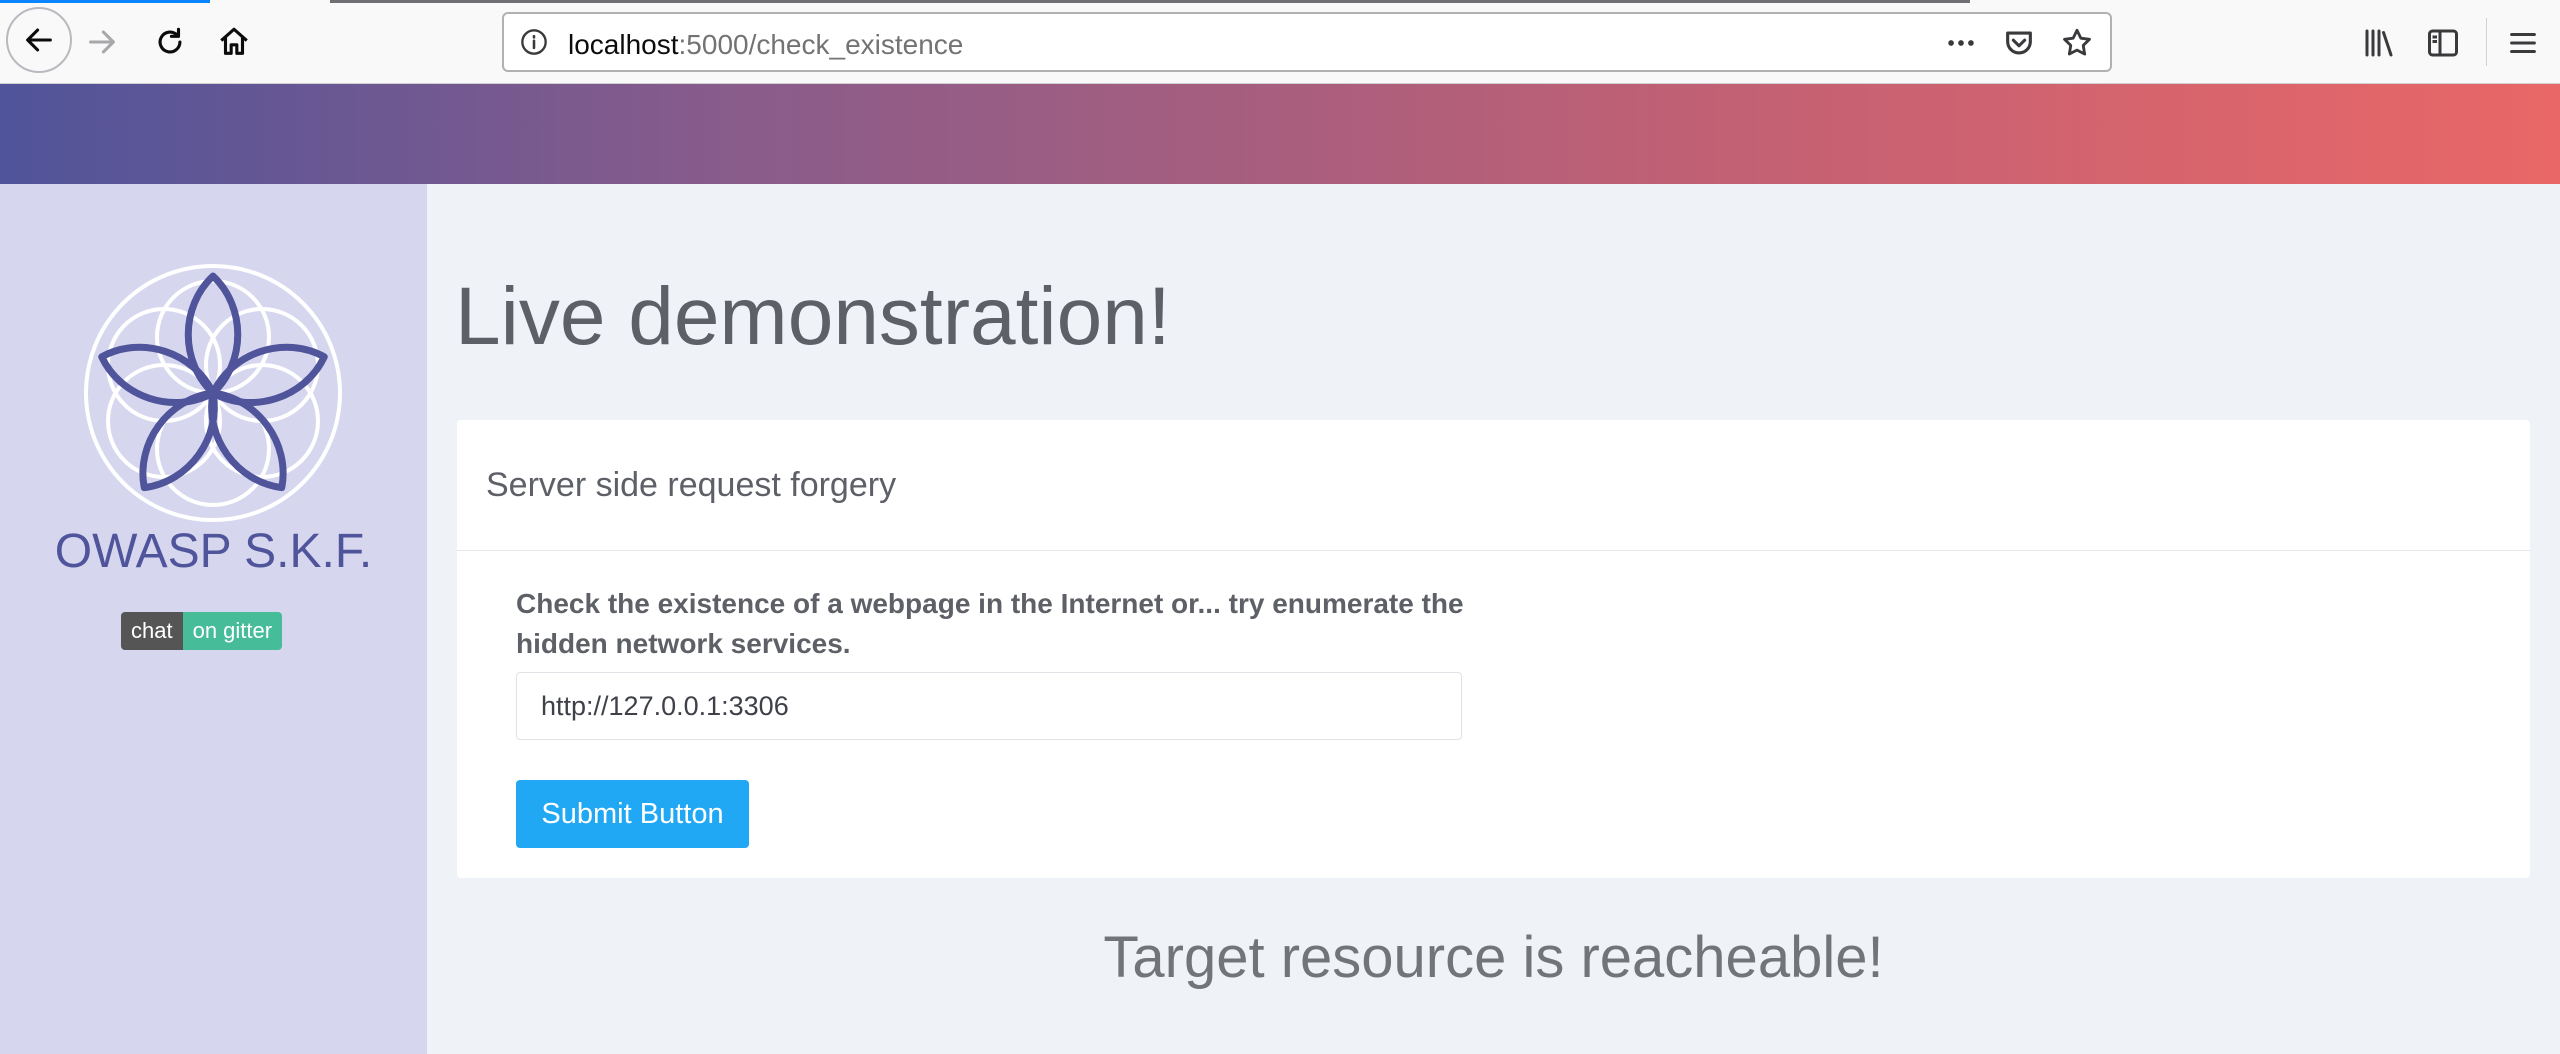 The height and width of the screenshot is (1054, 2560). I want to click on url-input, so click(989, 706).